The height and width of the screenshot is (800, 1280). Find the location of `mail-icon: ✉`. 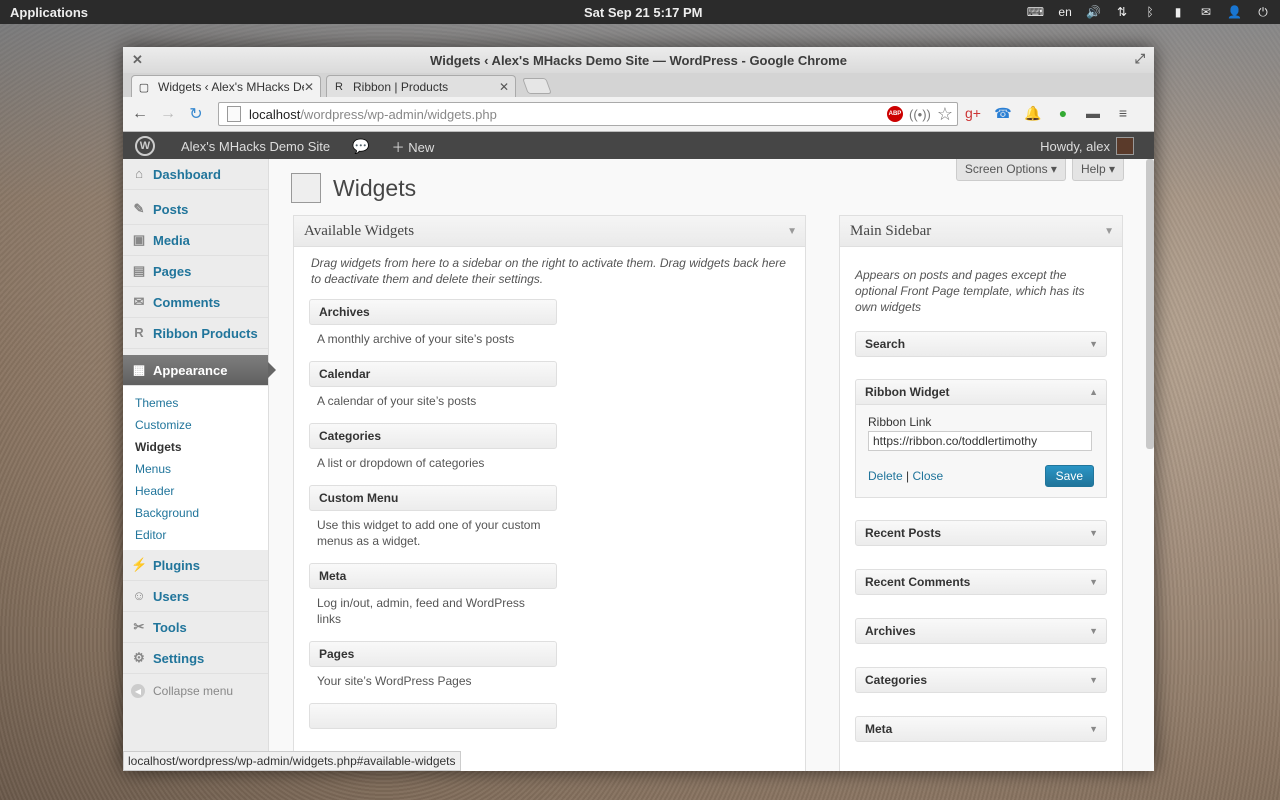

mail-icon: ✉ is located at coordinates (1206, 12).